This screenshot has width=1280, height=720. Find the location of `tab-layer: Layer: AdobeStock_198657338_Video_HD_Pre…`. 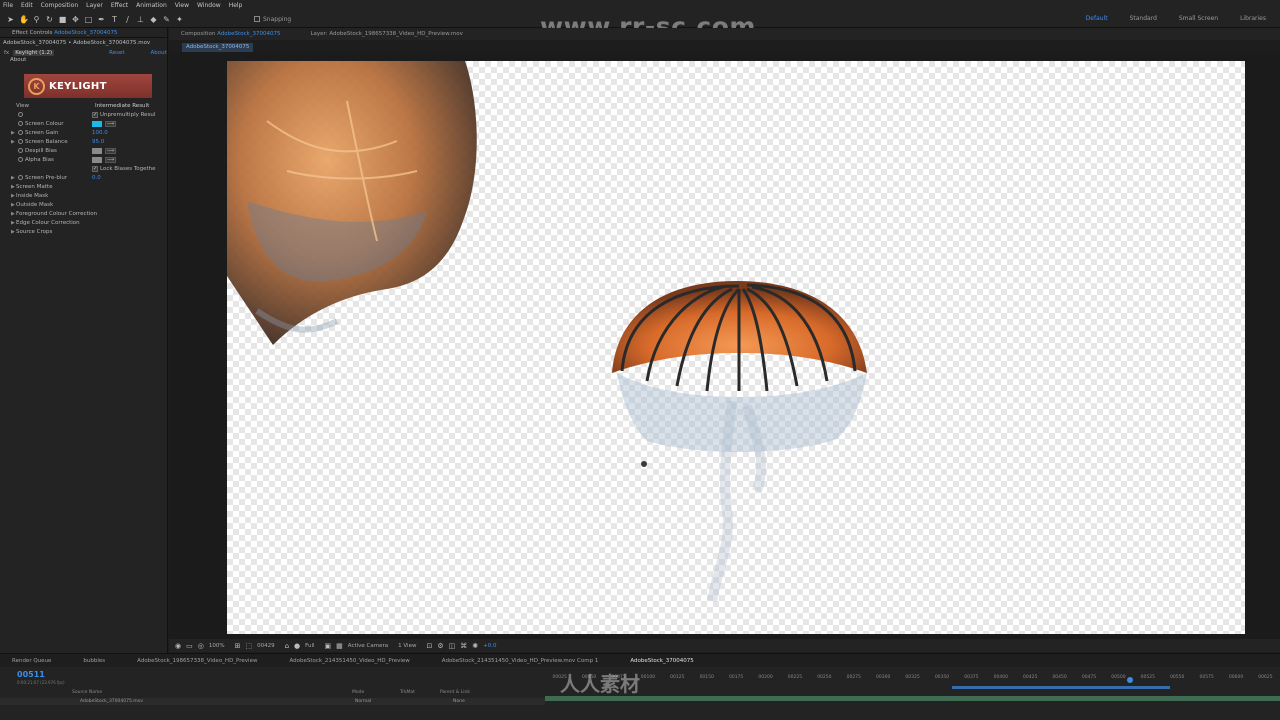

tab-layer: Layer: AdobeStock_198657338_Video_HD_Pre… is located at coordinates (386, 34).